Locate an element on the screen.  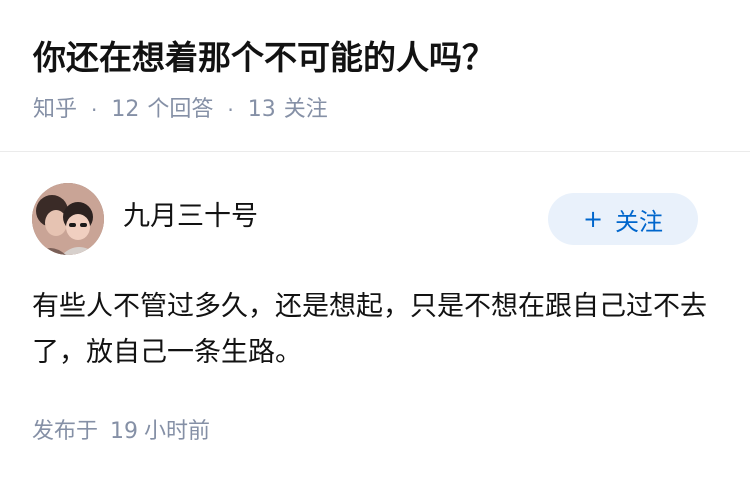
plus-icon: + is located at coordinates (593, 219).